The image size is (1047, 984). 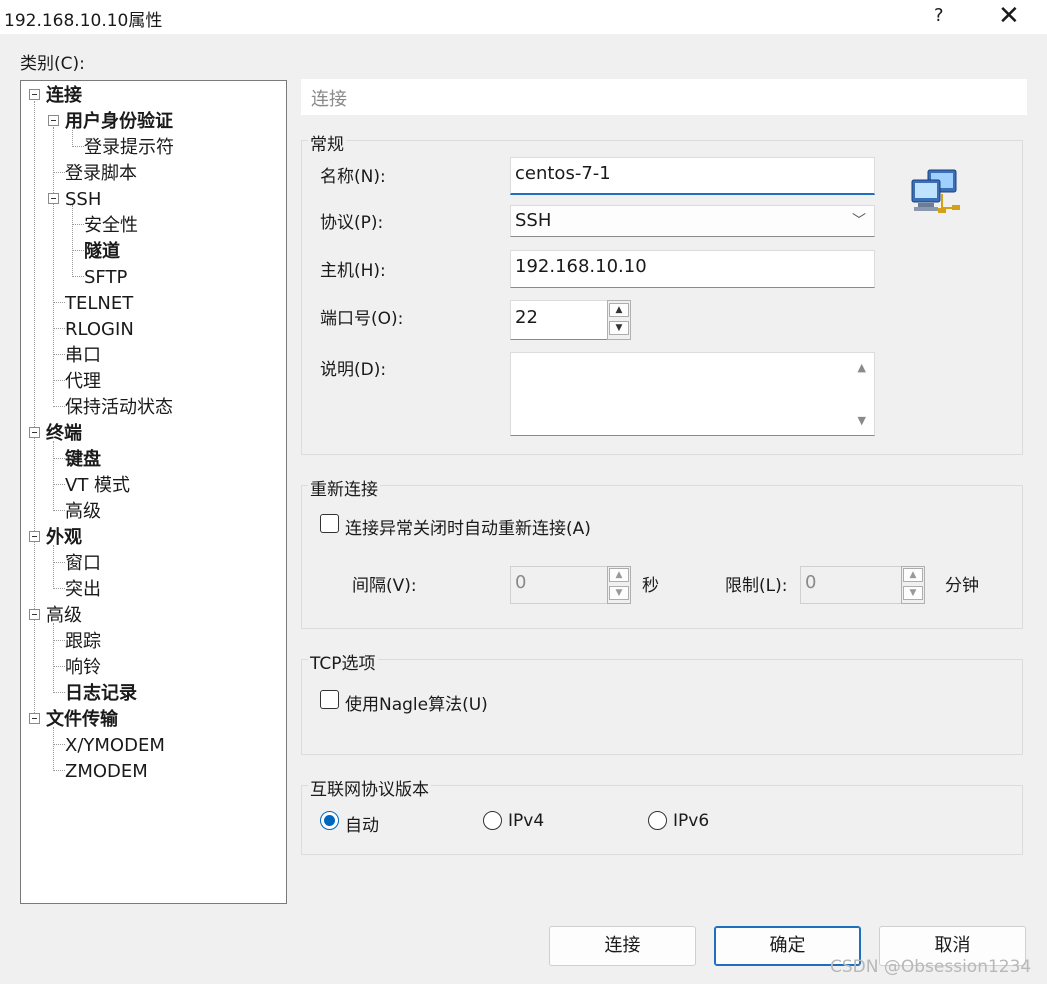 What do you see at coordinates (97, 486) in the screenshot?
I see `tree-item-vt-mode: VT 模式` at bounding box center [97, 486].